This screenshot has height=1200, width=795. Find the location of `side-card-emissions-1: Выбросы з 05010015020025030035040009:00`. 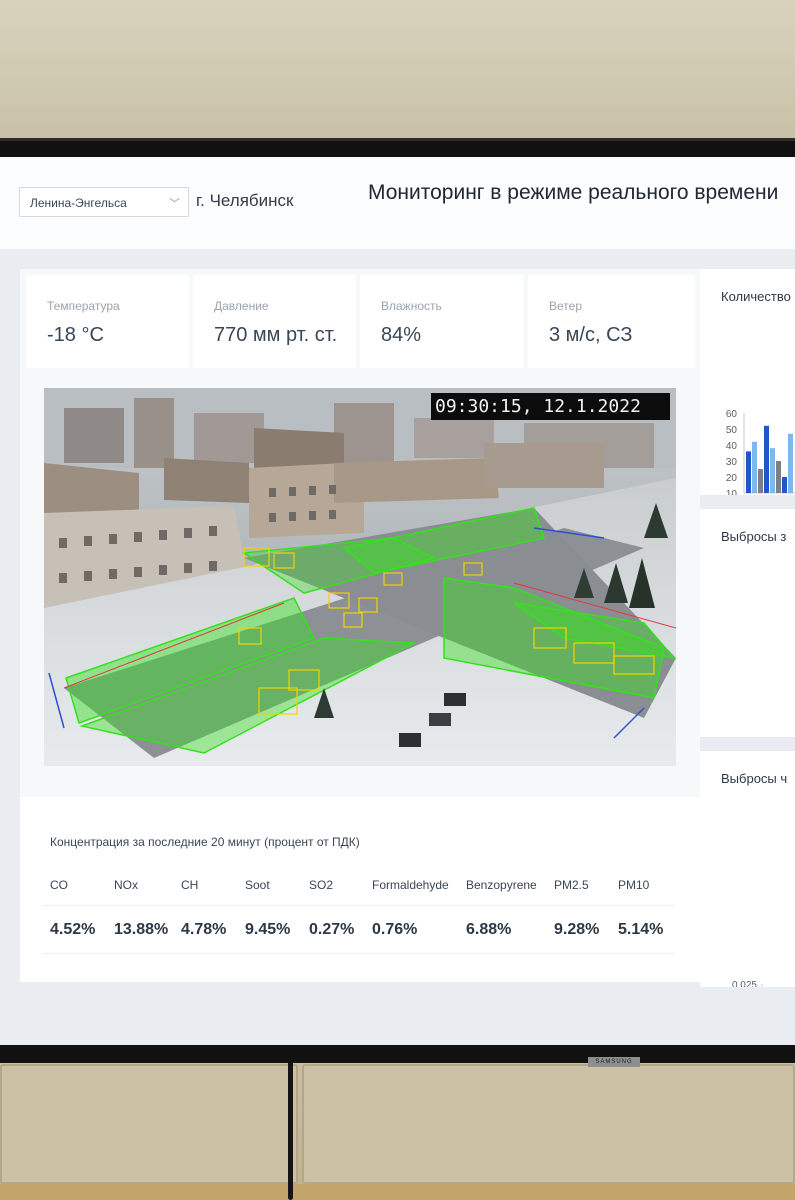

side-card-emissions-1: Выбросы з 05010015020025030035040009:00 is located at coordinates (747, 623).